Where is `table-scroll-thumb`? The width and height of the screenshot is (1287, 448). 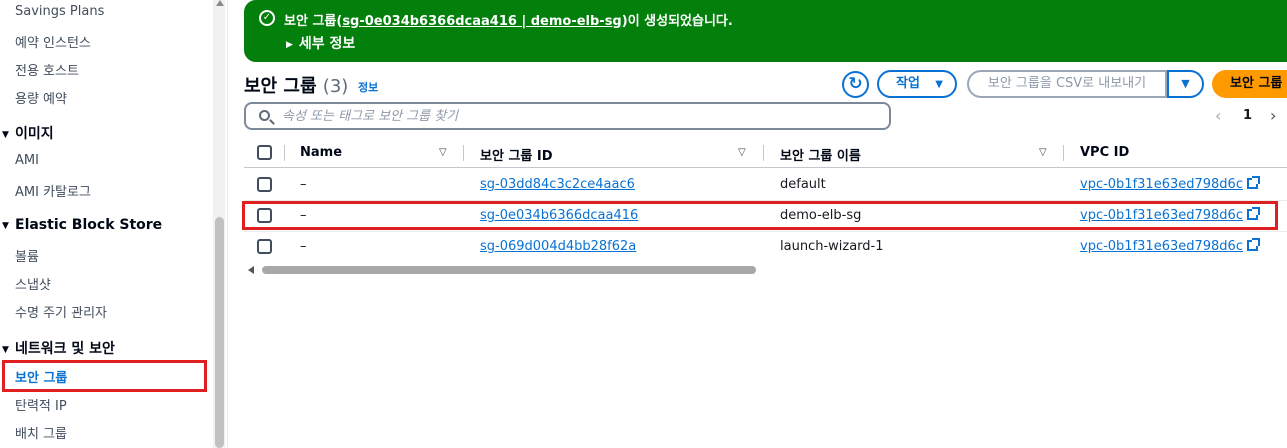
table-scroll-thumb is located at coordinates (509, 270).